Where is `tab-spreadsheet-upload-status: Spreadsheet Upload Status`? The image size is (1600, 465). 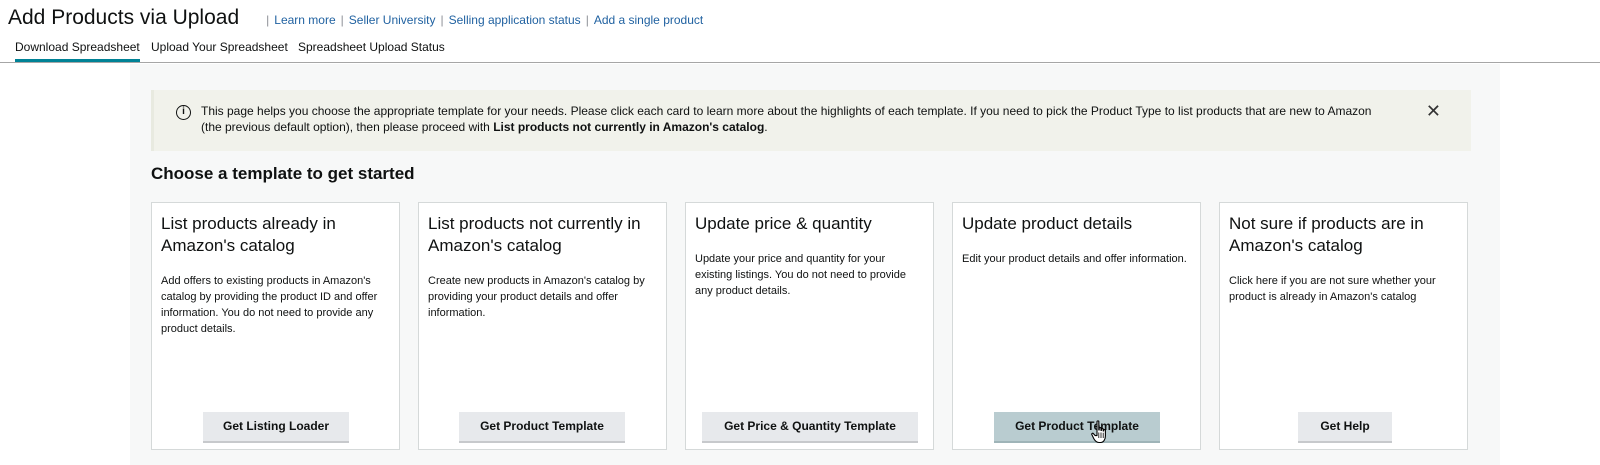
tab-spreadsheet-upload-status: Spreadsheet Upload Status is located at coordinates (371, 47).